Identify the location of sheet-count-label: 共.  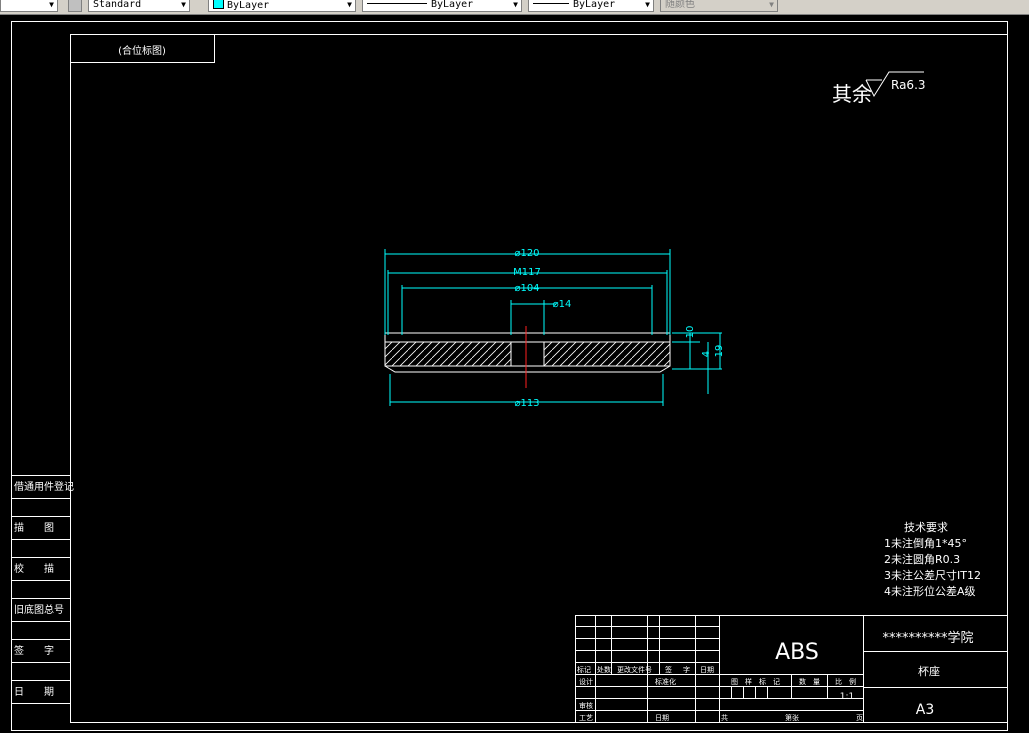
(724, 717).